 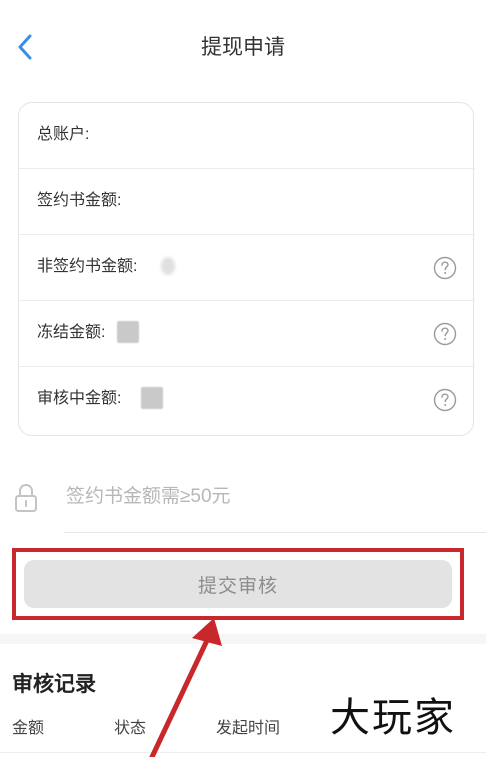 What do you see at coordinates (26, 497) in the screenshot?
I see `lock-icon` at bounding box center [26, 497].